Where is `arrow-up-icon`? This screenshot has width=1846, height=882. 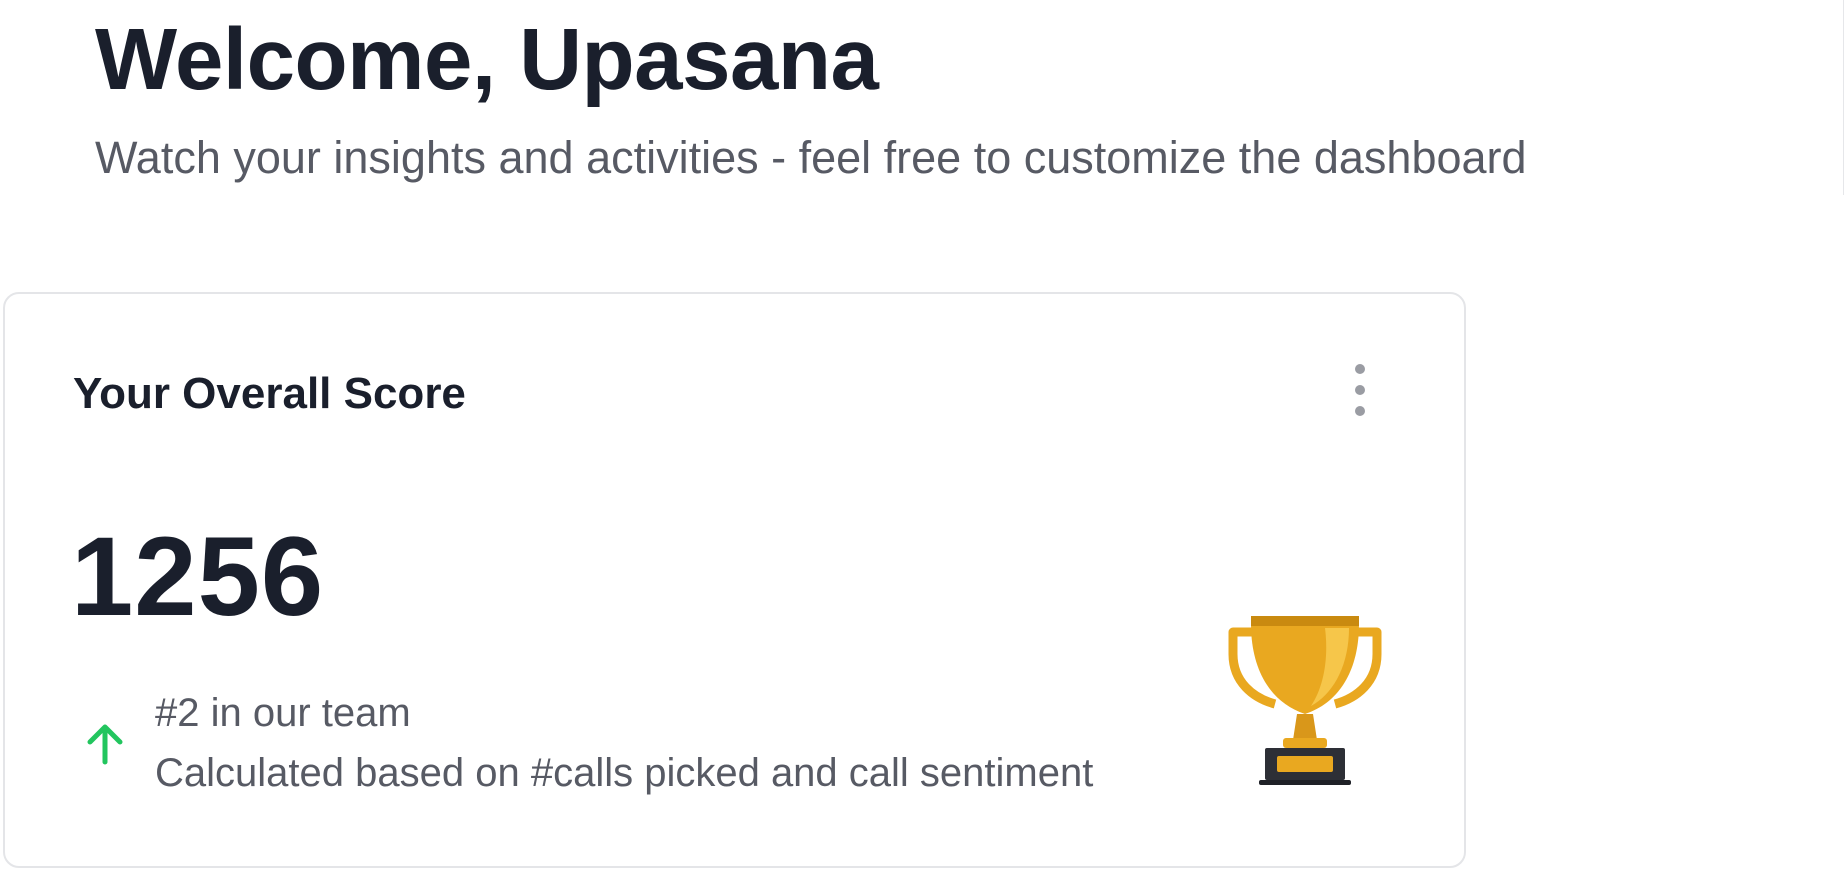 arrow-up-icon is located at coordinates (105, 744).